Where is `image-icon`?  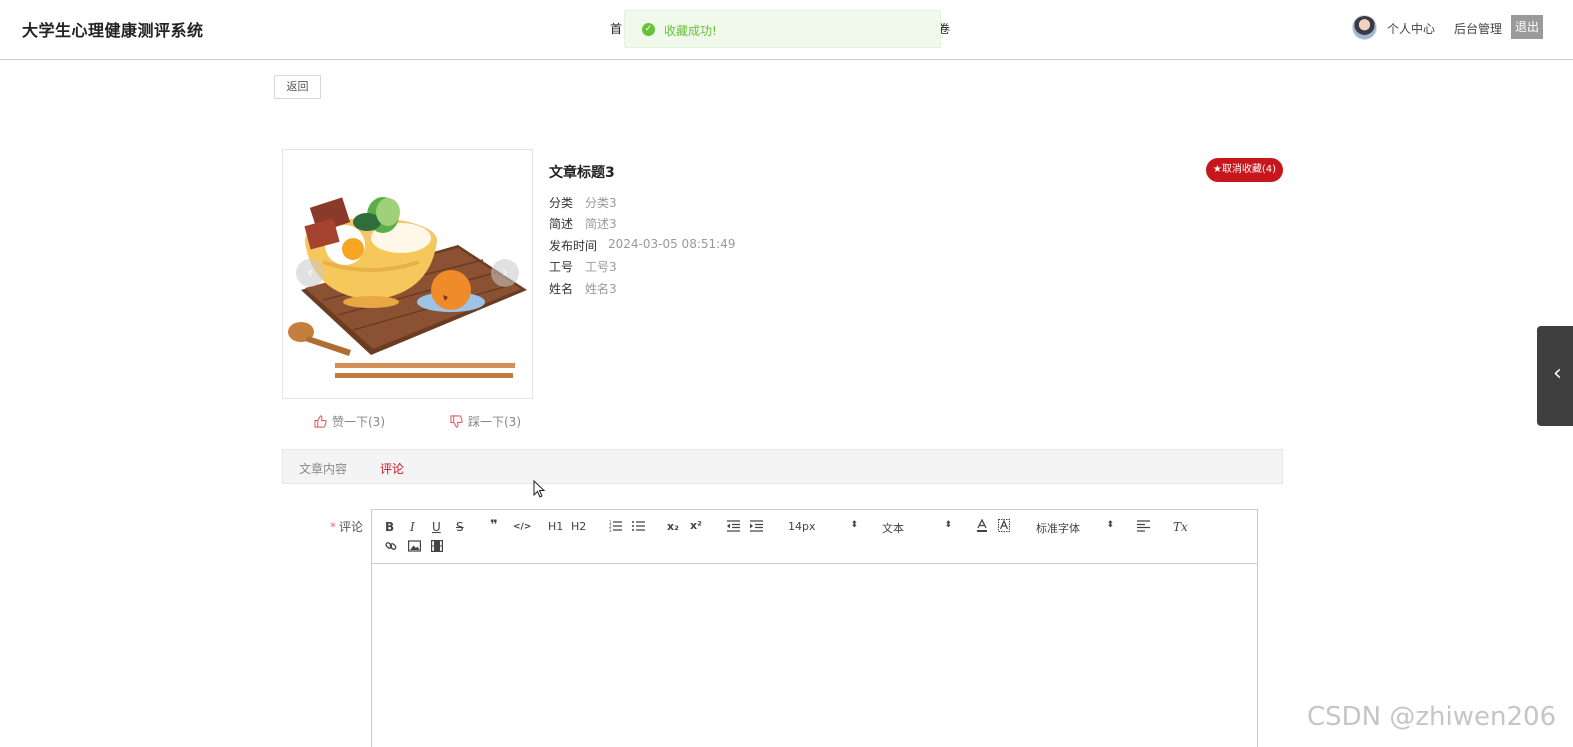
image-icon is located at coordinates (414, 546).